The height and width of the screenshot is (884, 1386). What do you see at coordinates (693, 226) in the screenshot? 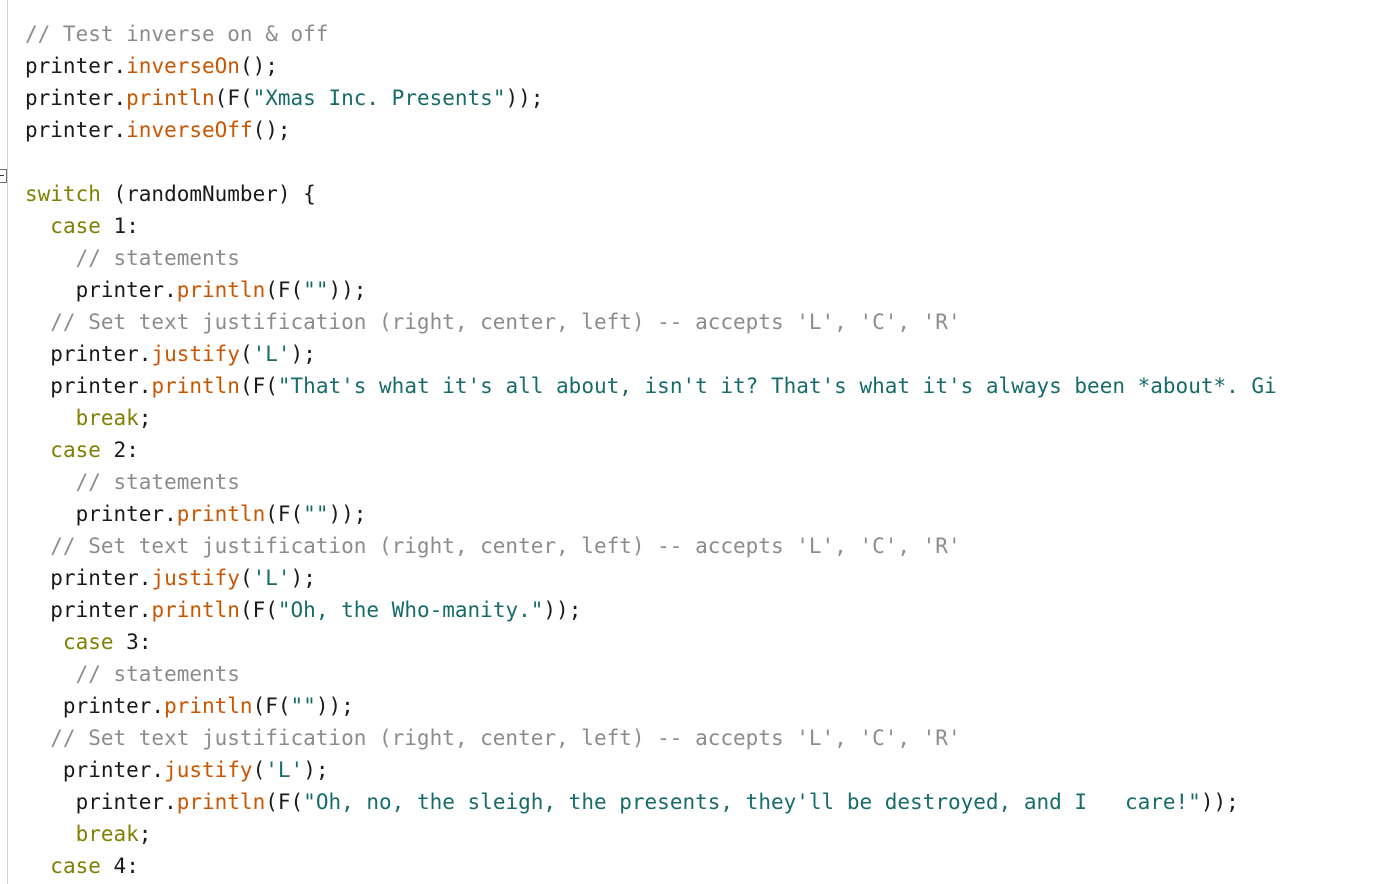
I see `code-line: case 1:` at bounding box center [693, 226].